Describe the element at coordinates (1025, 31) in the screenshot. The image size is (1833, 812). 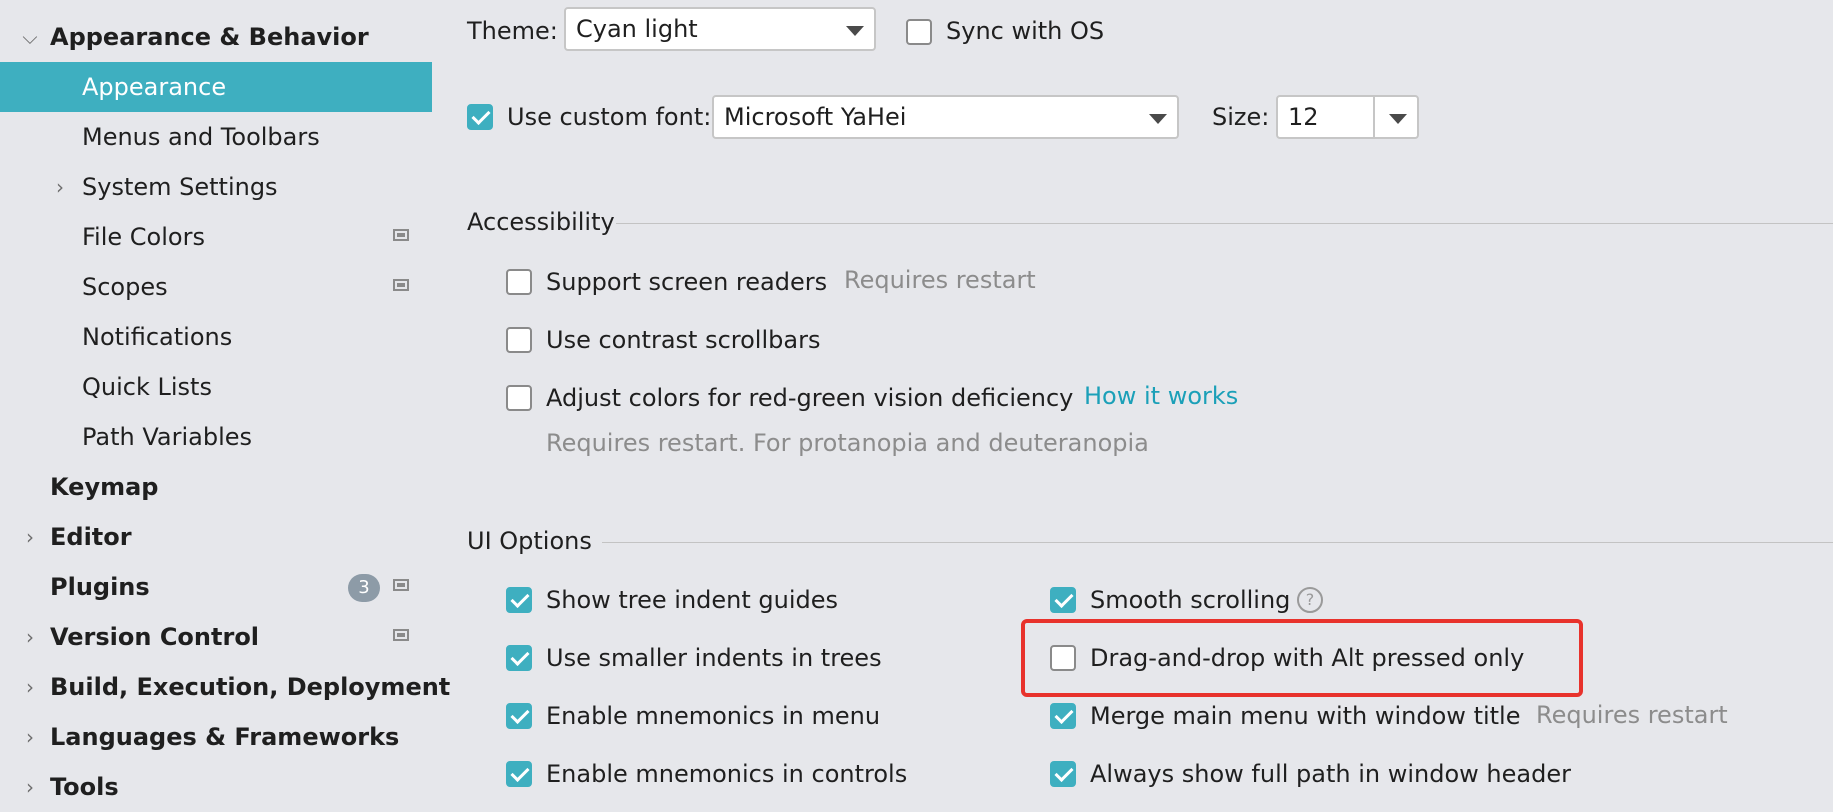
I see `sync-with-os-label: Sync with OS` at that location.